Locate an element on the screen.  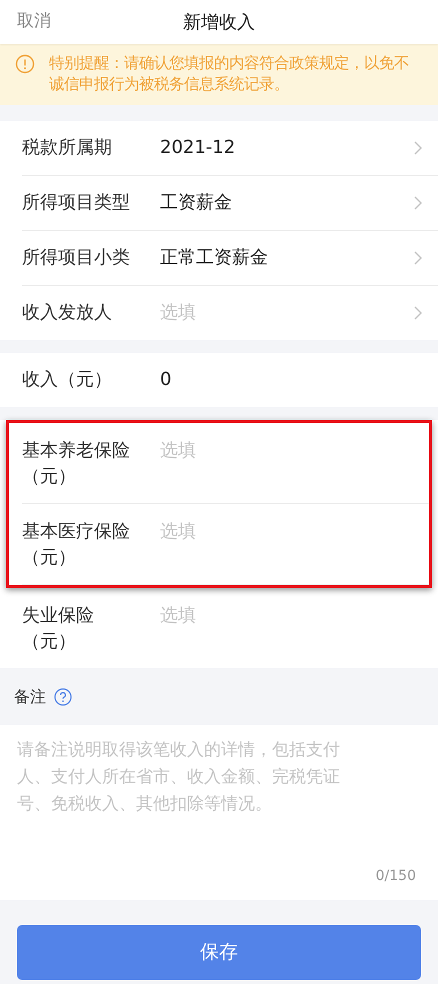
character-counter: 0/150 is located at coordinates (396, 876).